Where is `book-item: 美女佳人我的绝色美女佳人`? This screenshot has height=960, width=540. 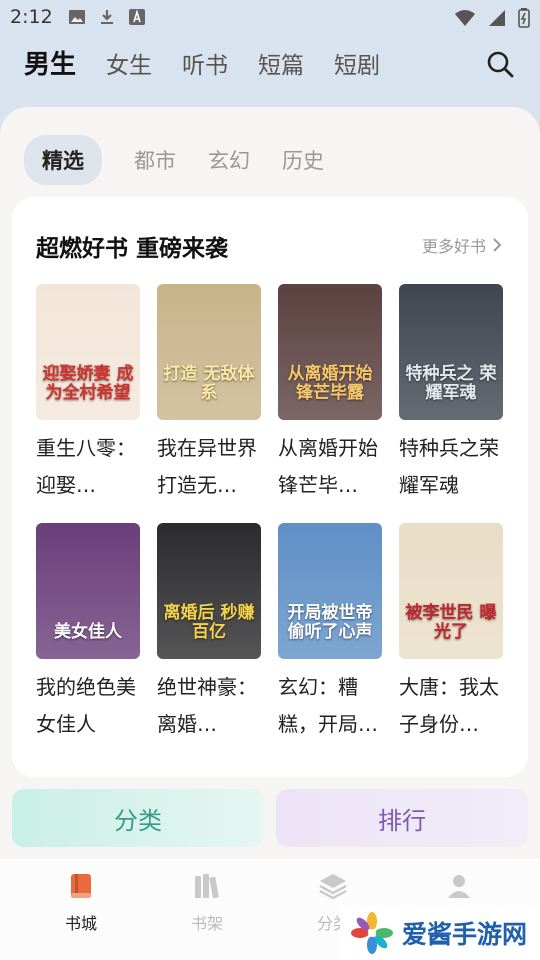
book-item: 美女佳人我的绝色美女佳人 is located at coordinates (88, 633).